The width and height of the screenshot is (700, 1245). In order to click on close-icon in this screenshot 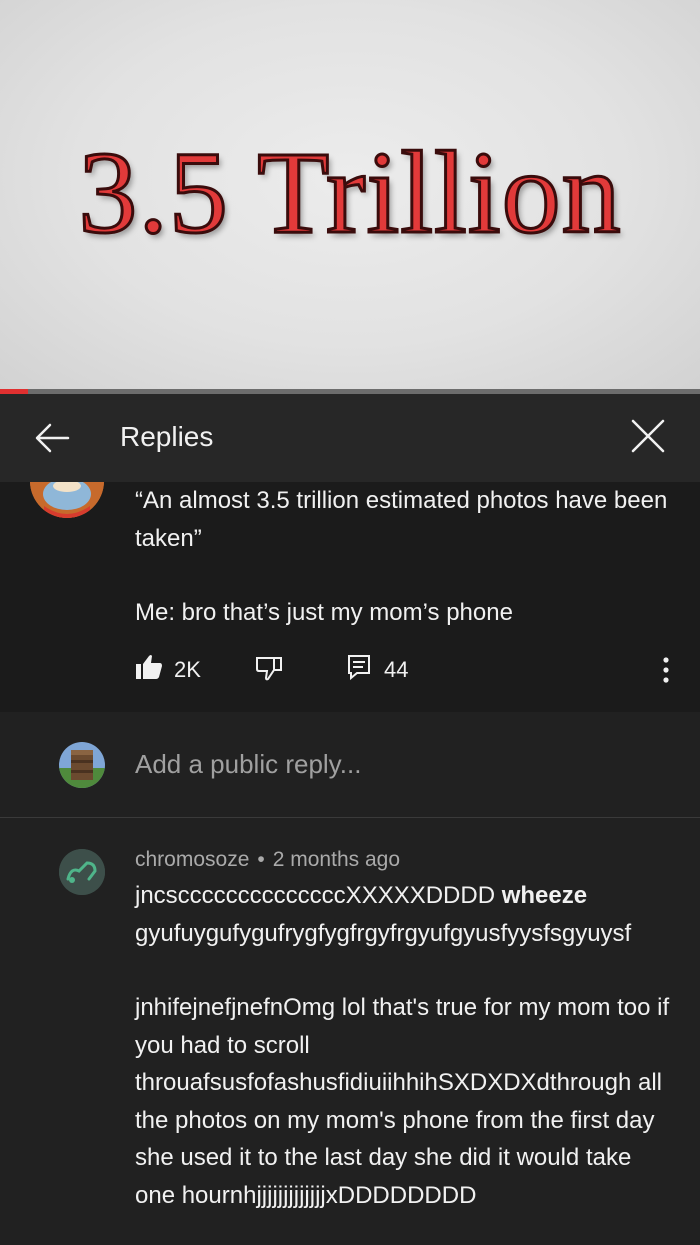, I will do `click(648, 436)`.